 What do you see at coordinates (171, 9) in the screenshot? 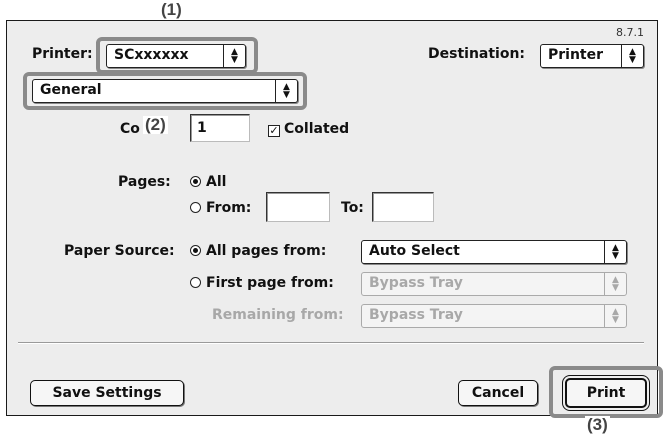
I see `callout-number-1: (1)` at bounding box center [171, 9].